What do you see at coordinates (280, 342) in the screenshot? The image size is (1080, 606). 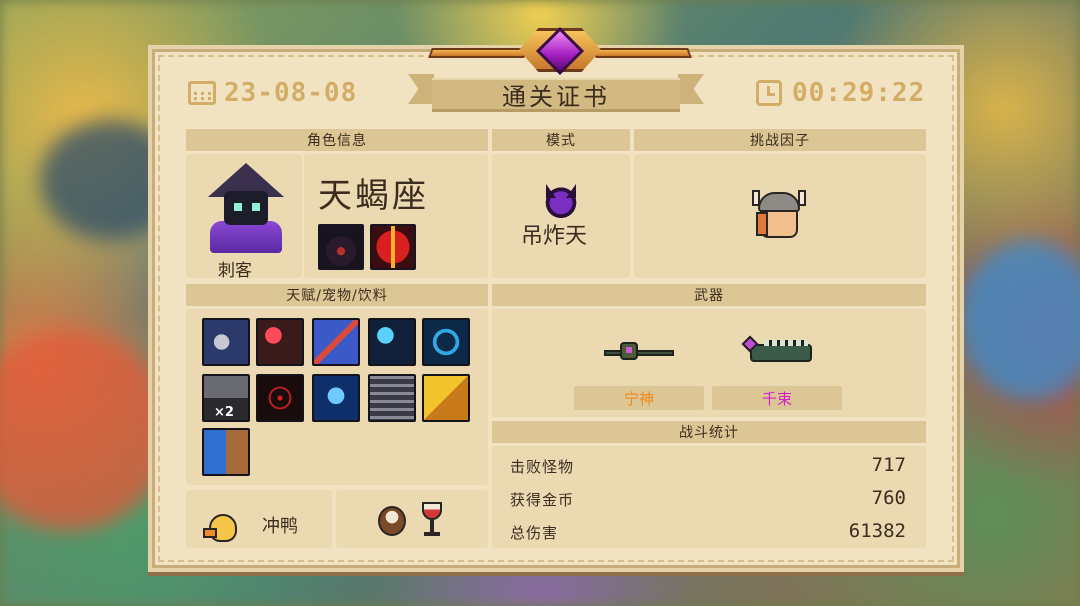 I see `red-orb-boar-talent-icon` at bounding box center [280, 342].